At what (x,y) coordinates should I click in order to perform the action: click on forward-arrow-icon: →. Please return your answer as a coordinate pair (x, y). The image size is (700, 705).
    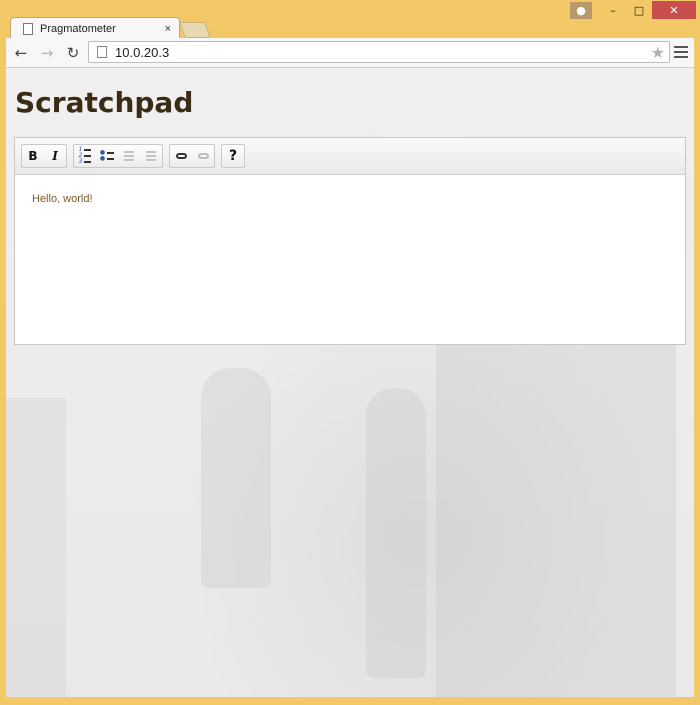
    Looking at the image, I should click on (47, 53).